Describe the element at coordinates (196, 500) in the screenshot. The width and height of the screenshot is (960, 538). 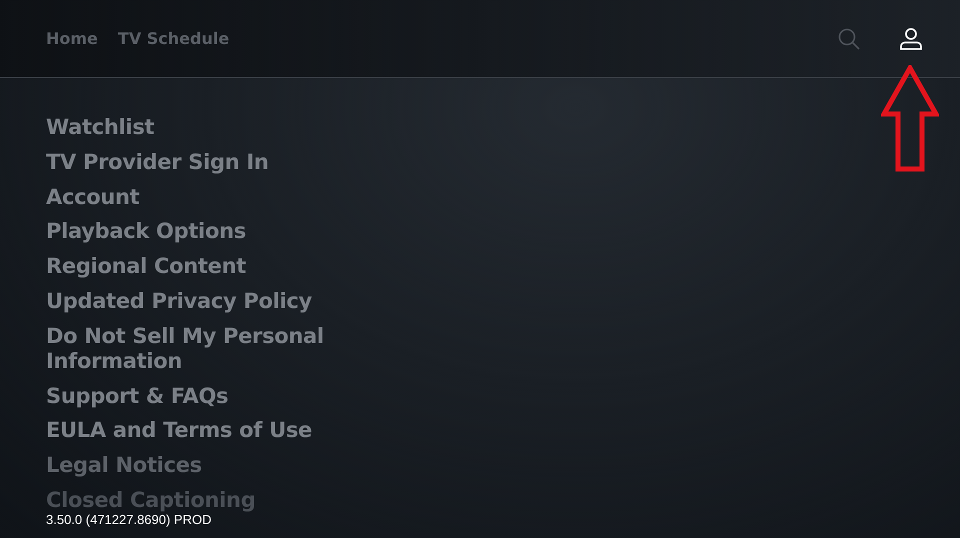
I see `menu-item: Closed Captioning` at that location.